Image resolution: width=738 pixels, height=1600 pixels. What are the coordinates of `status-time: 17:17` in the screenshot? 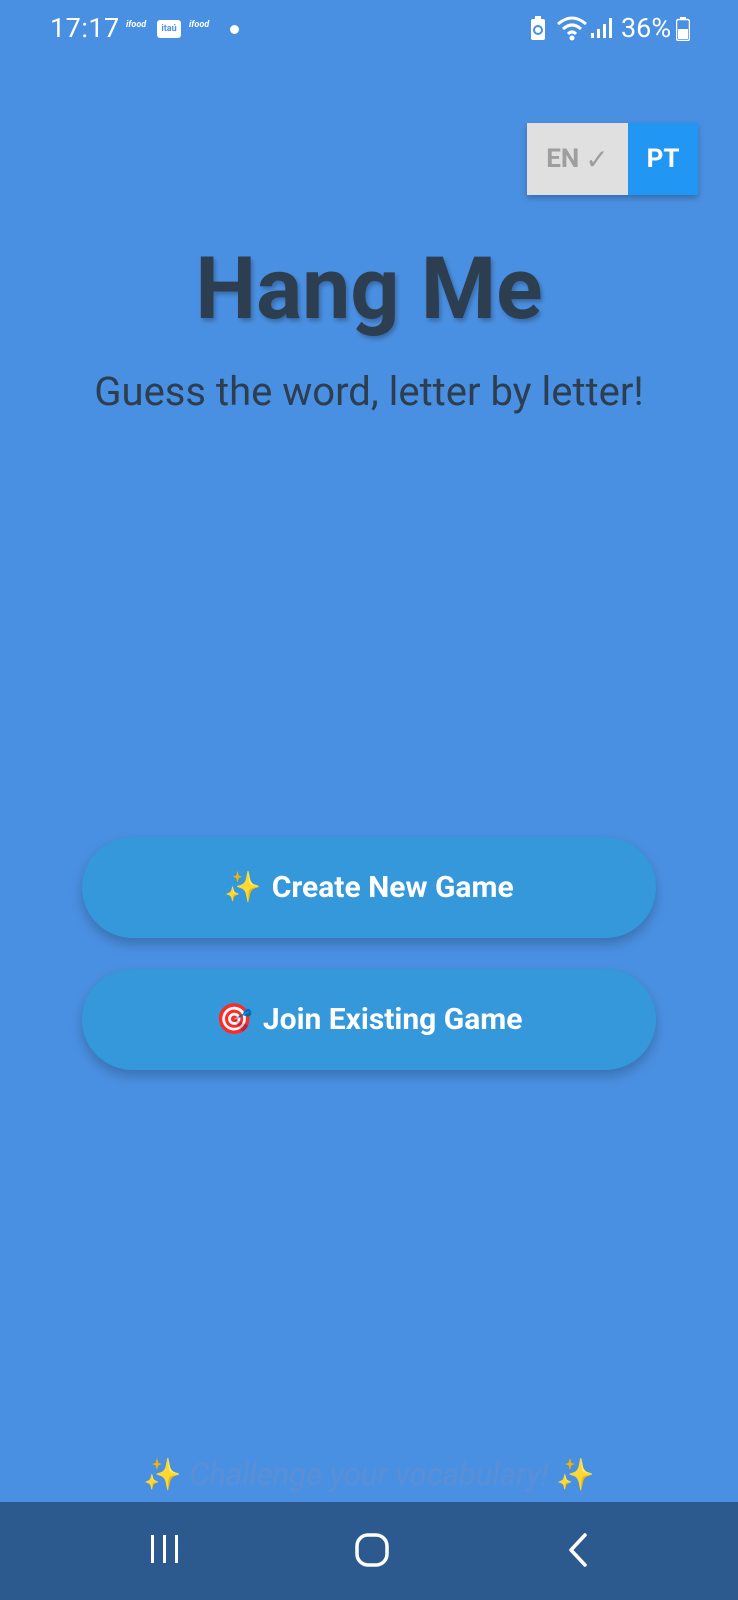 It's located at (85, 28).